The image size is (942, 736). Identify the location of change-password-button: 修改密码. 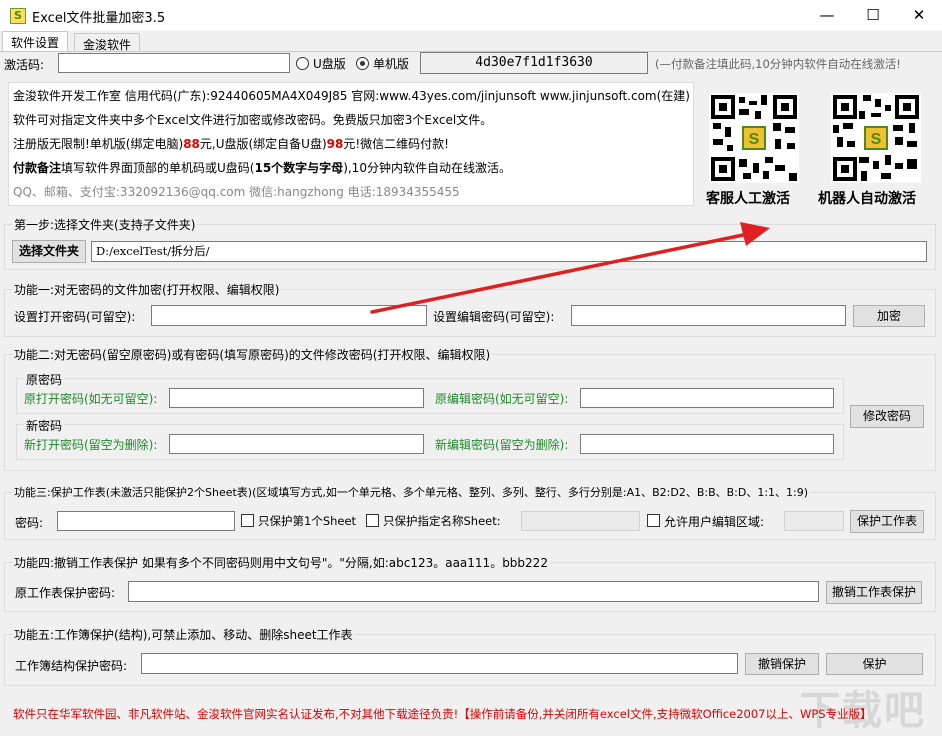
(887, 416).